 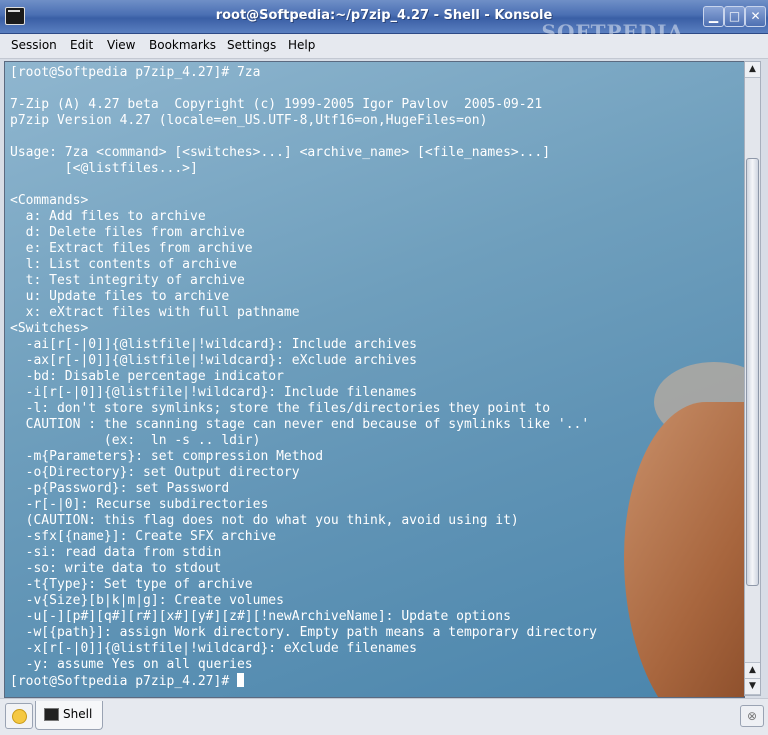 What do you see at coordinates (78, 714) in the screenshot?
I see `tab-label: Shell` at bounding box center [78, 714].